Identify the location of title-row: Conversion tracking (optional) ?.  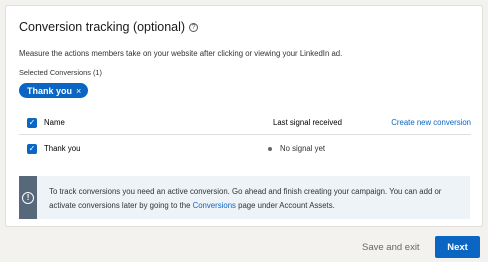
(109, 27).